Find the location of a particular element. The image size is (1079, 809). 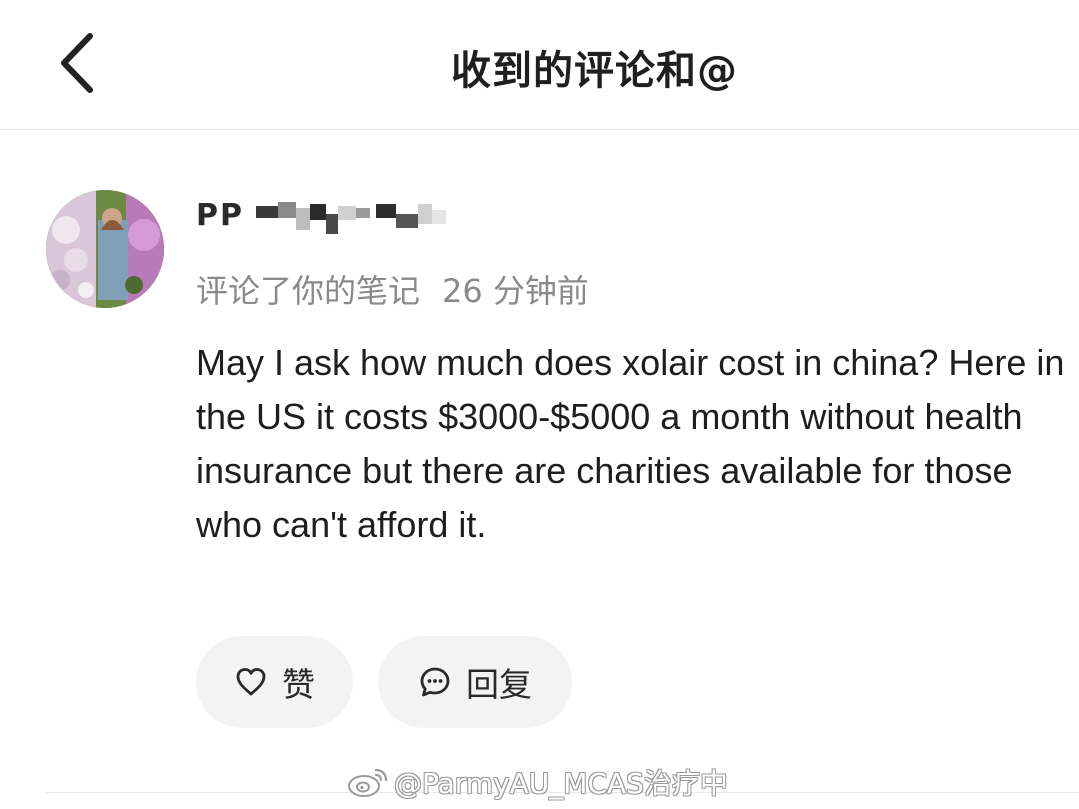

watermark: @ParmyAU_MCAS治疗中 is located at coordinates (537, 782).